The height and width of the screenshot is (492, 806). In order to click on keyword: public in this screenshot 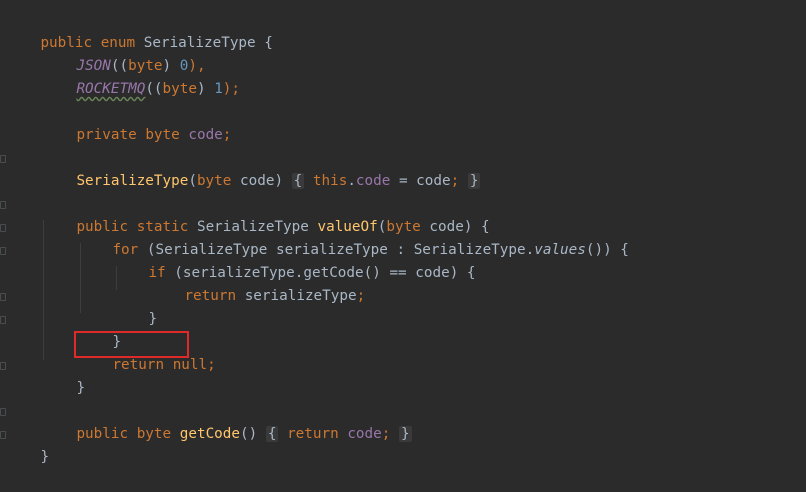, I will do `click(102, 434)`.